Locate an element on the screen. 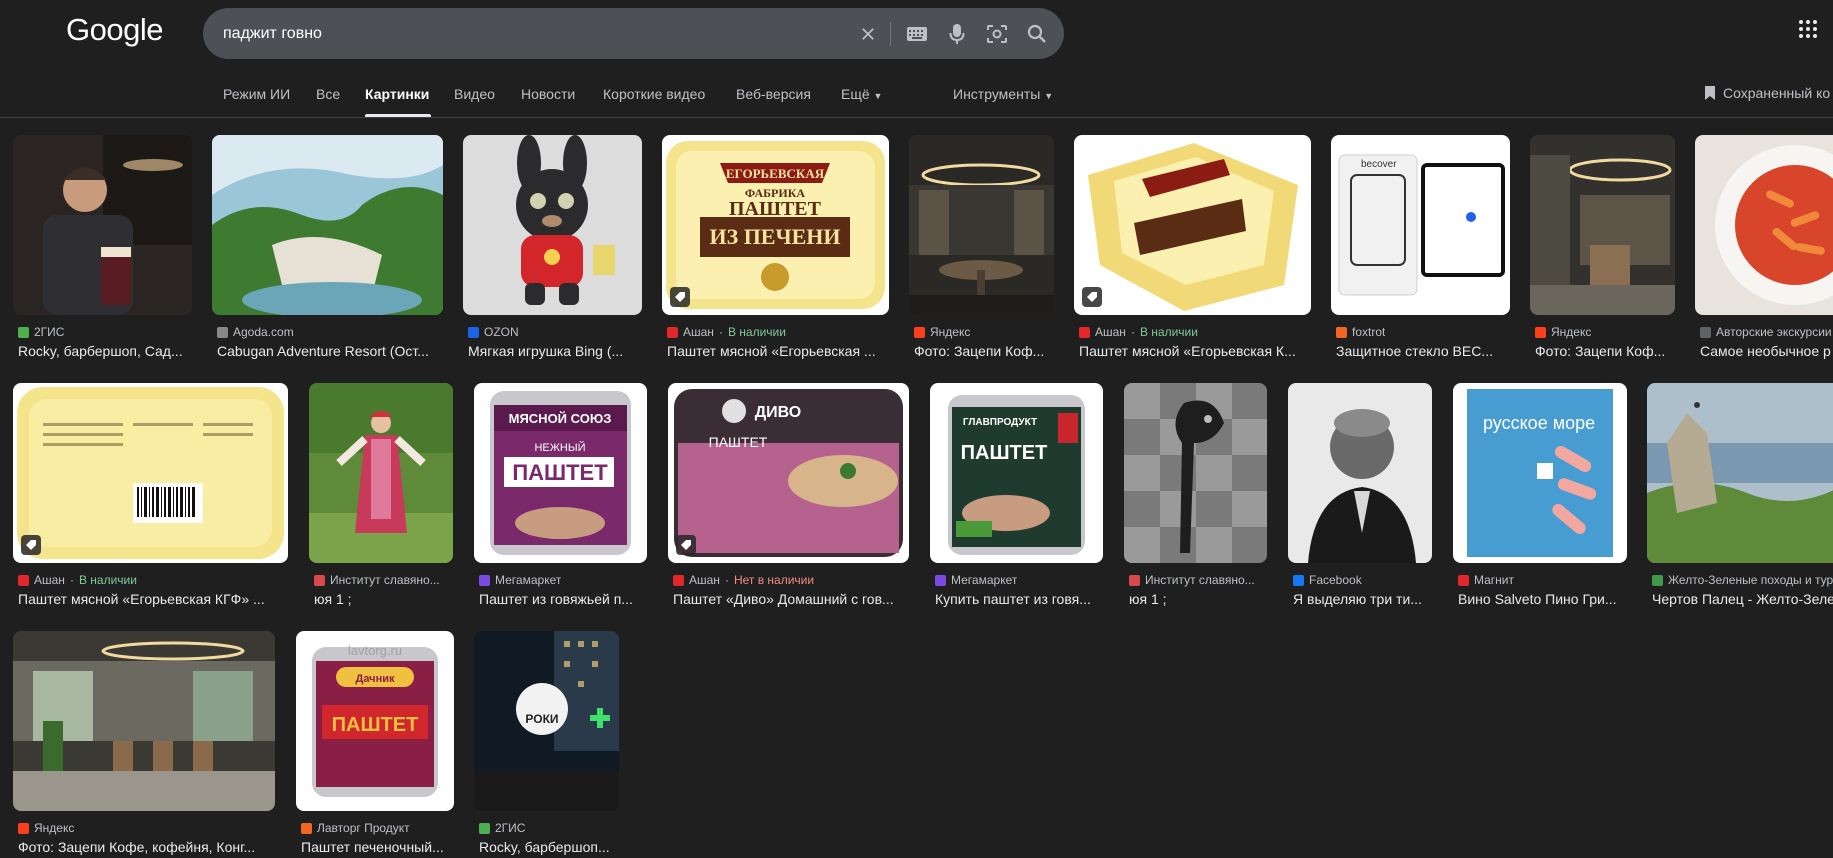  tab-more: Ещё ▼ is located at coordinates (861, 94).